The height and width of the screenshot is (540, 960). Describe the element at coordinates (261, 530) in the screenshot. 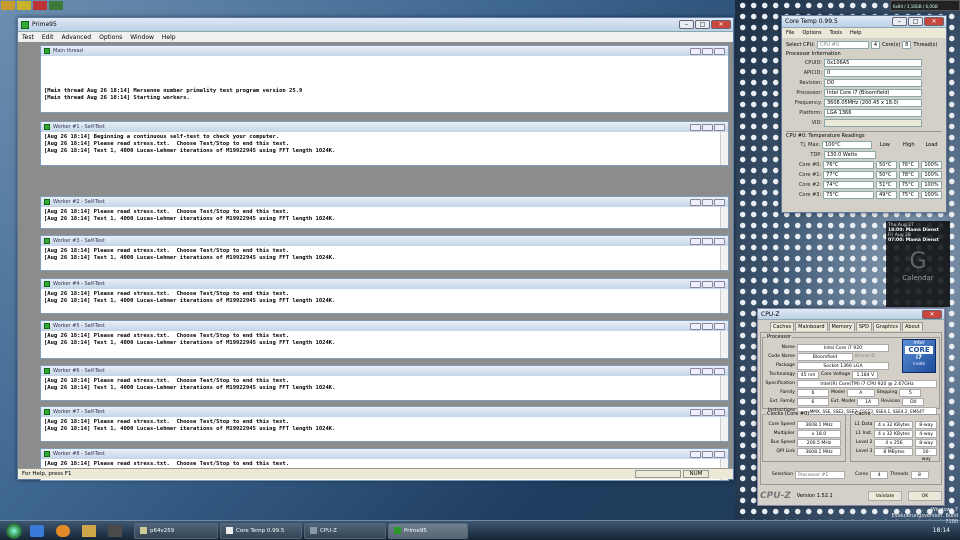

I see `task-coretemp: Core Temp 0.99.5` at that location.